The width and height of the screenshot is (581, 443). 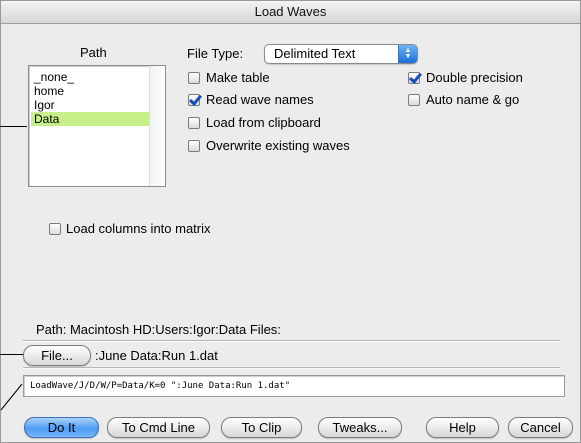 What do you see at coordinates (194, 146) in the screenshot?
I see `overwrite-existing-waves-checkbox` at bounding box center [194, 146].